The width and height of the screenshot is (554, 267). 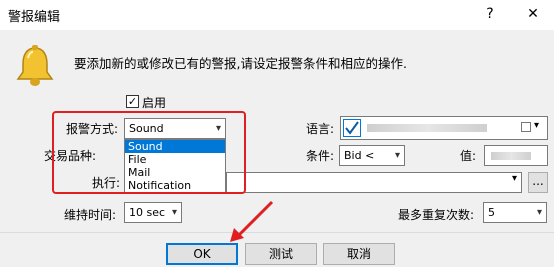 What do you see at coordinates (533, 14) in the screenshot?
I see `close-button: ✕` at bounding box center [533, 14].